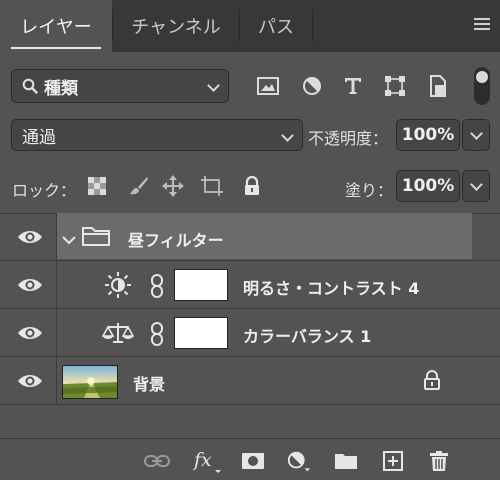 This screenshot has height=480, width=500. What do you see at coordinates (250, 404) in the screenshot?
I see `layer-divider` at bounding box center [250, 404].